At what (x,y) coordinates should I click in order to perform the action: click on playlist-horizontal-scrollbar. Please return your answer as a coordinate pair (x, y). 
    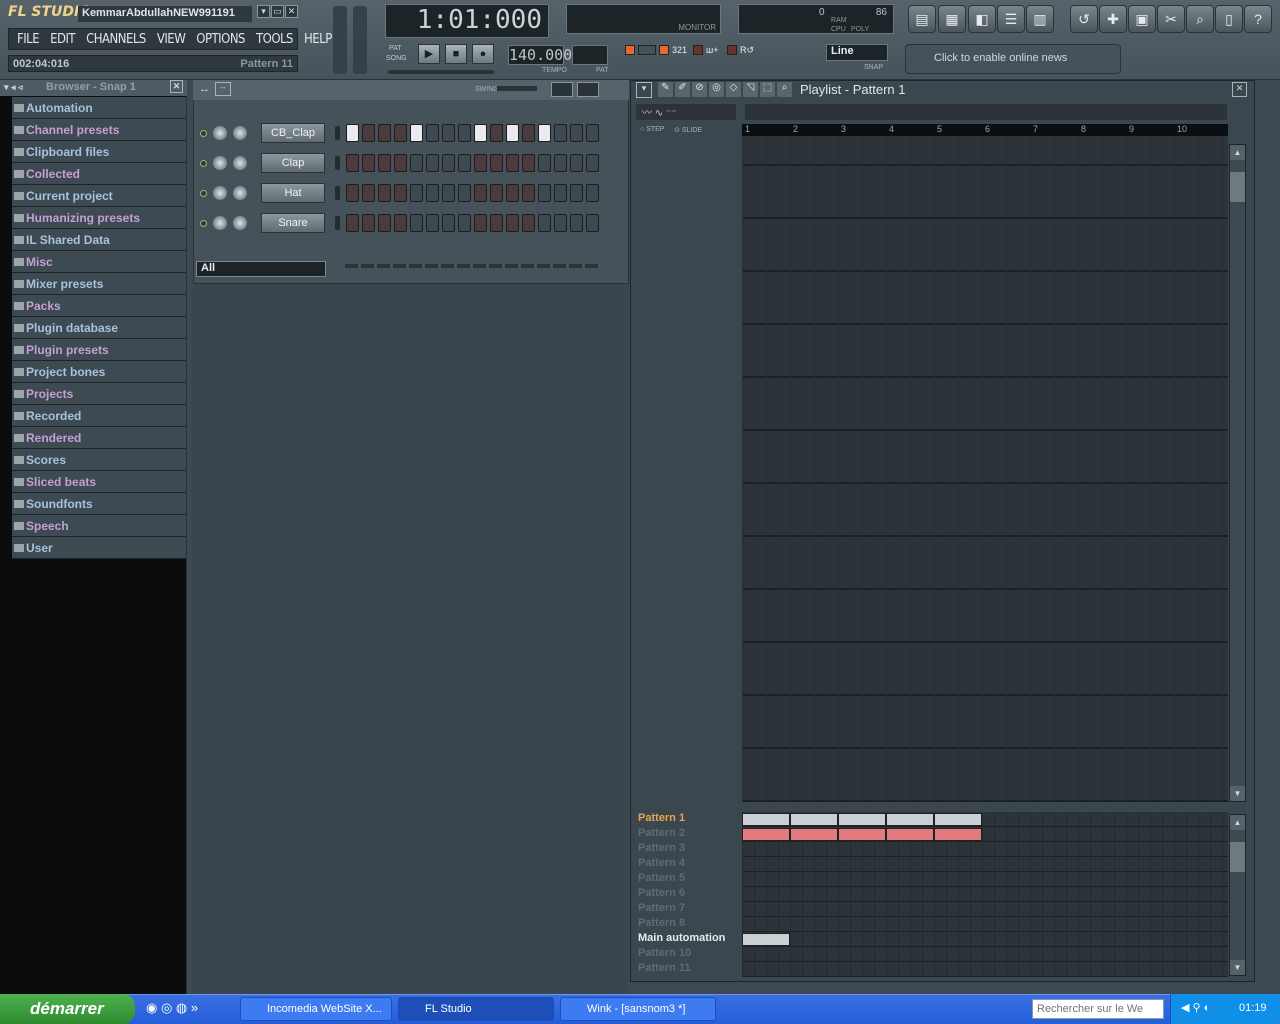
    Looking at the image, I should click on (986, 112).